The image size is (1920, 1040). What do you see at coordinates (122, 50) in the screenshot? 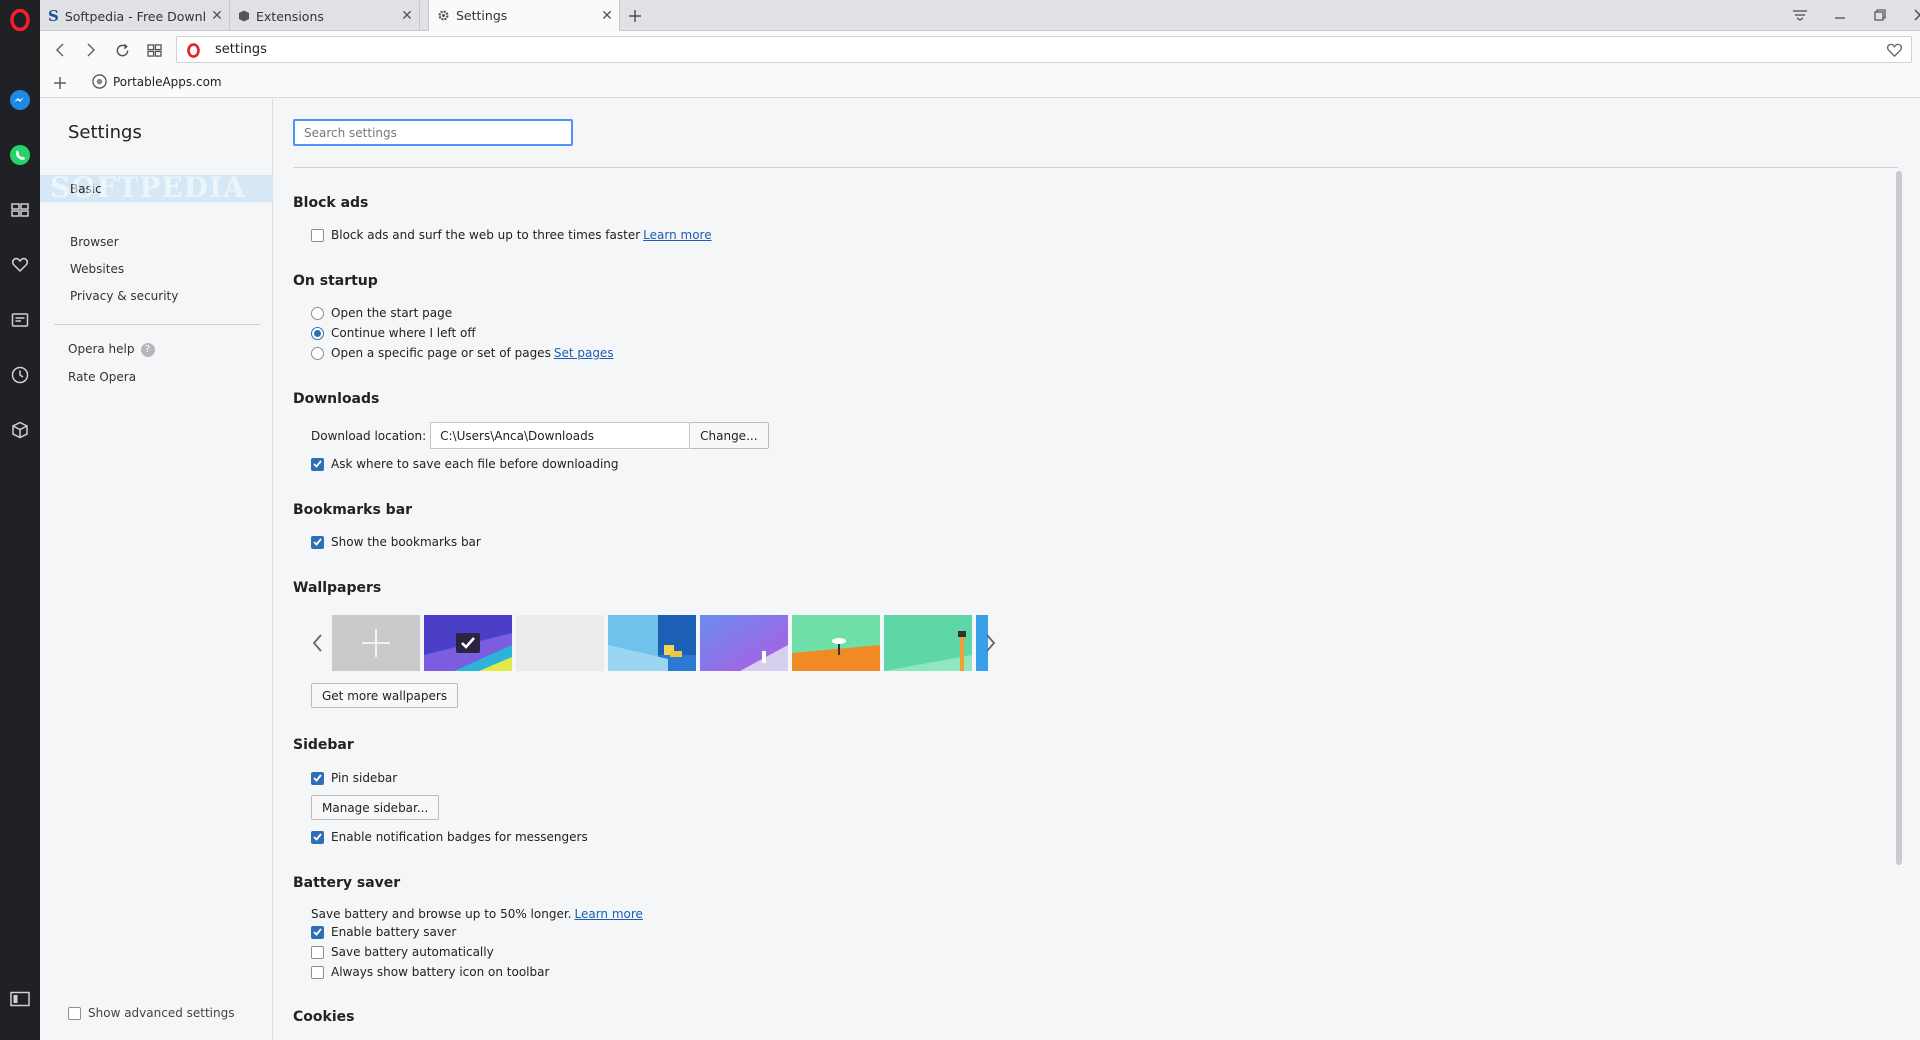
I see `reload-button` at bounding box center [122, 50].